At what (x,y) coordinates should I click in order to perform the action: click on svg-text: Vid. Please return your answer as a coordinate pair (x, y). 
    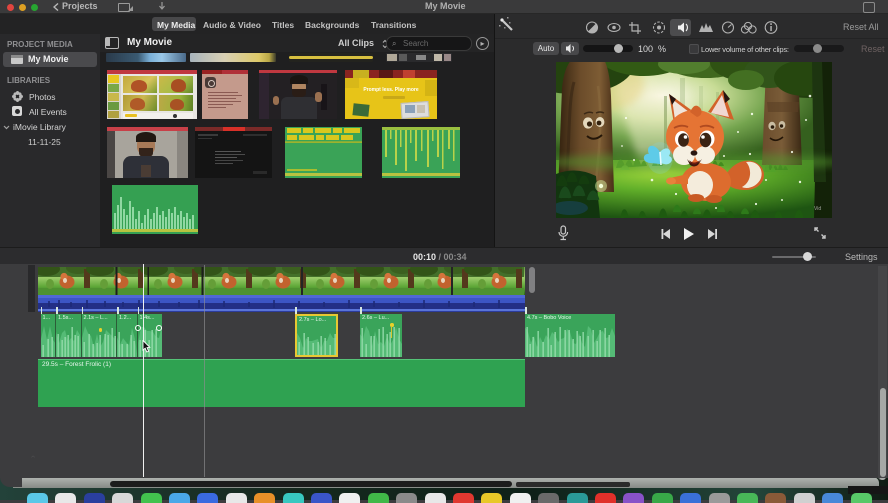
    Looking at the image, I should click on (817, 209).